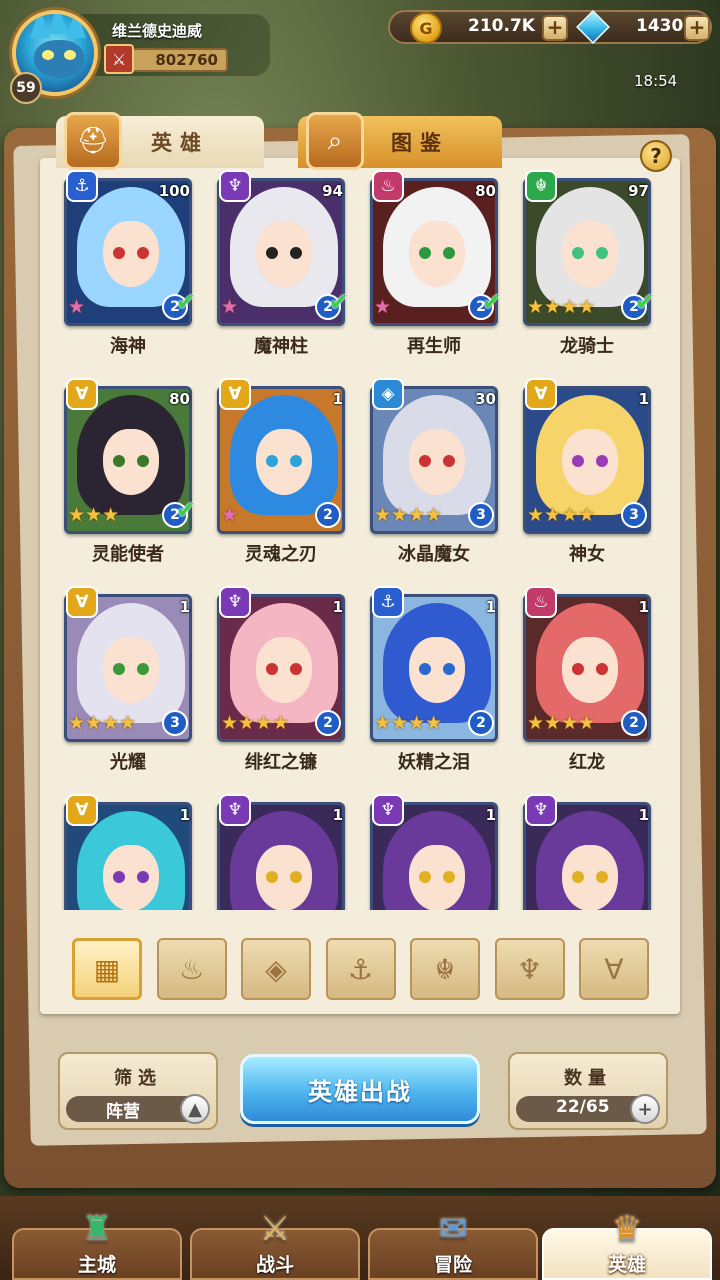 This screenshot has height=1280, width=720. I want to click on hero-name: 海神, so click(128, 346).